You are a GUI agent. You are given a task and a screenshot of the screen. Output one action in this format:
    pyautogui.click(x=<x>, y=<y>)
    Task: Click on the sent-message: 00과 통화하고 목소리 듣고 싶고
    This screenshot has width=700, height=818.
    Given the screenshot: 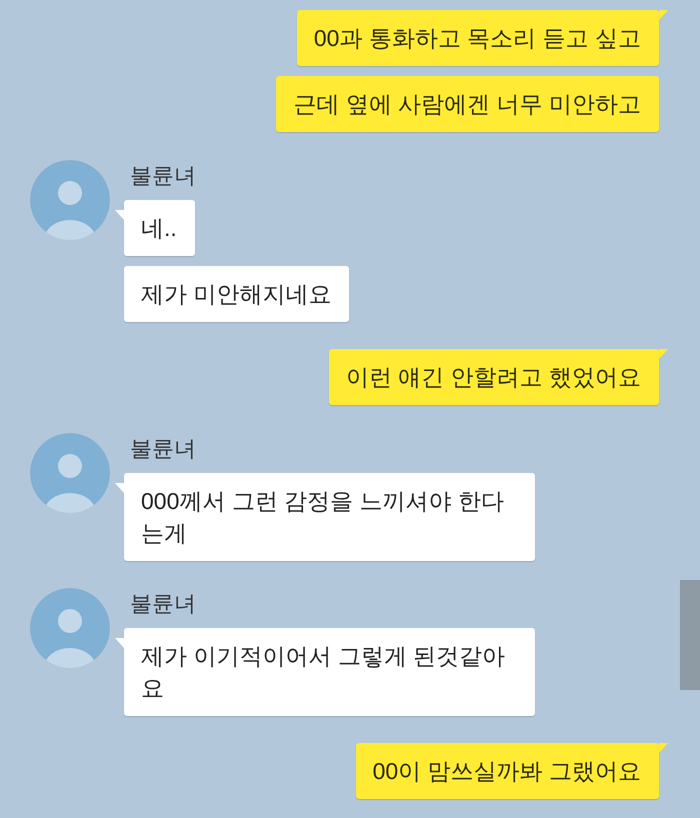 What is the action you would take?
    pyautogui.click(x=477, y=38)
    